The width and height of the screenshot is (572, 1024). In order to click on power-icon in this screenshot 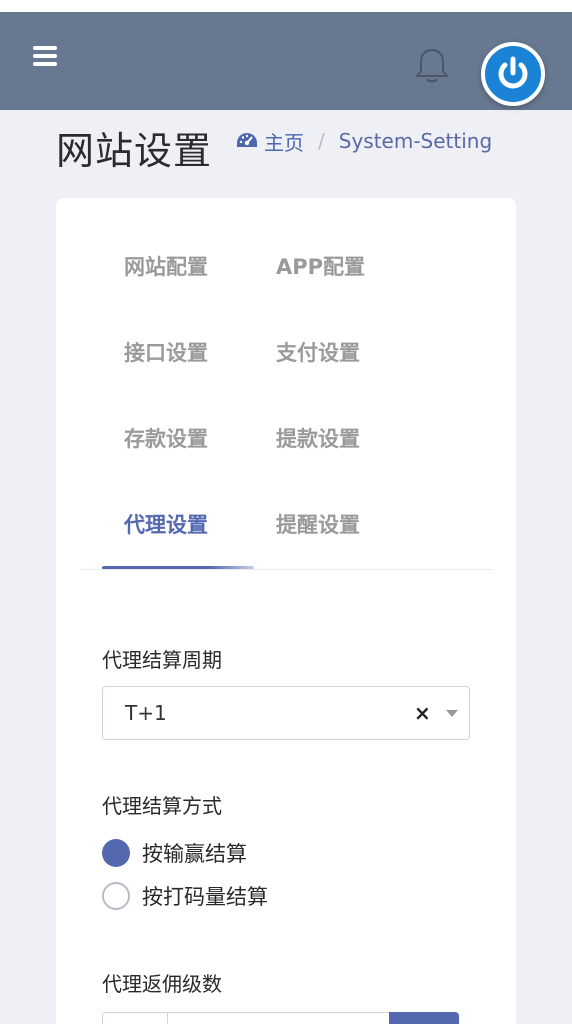, I will do `click(513, 72)`.